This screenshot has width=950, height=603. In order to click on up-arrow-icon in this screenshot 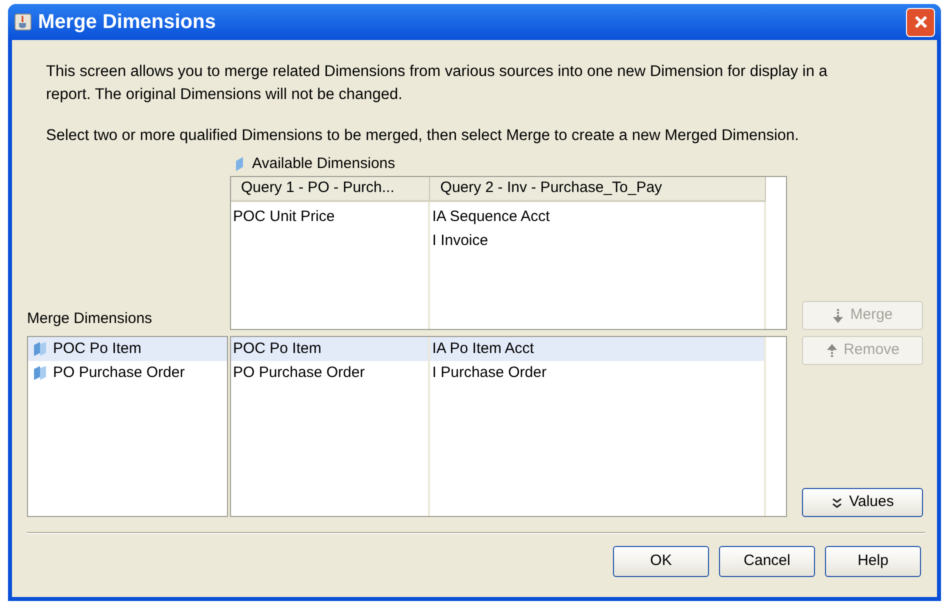, I will do `click(832, 350)`.